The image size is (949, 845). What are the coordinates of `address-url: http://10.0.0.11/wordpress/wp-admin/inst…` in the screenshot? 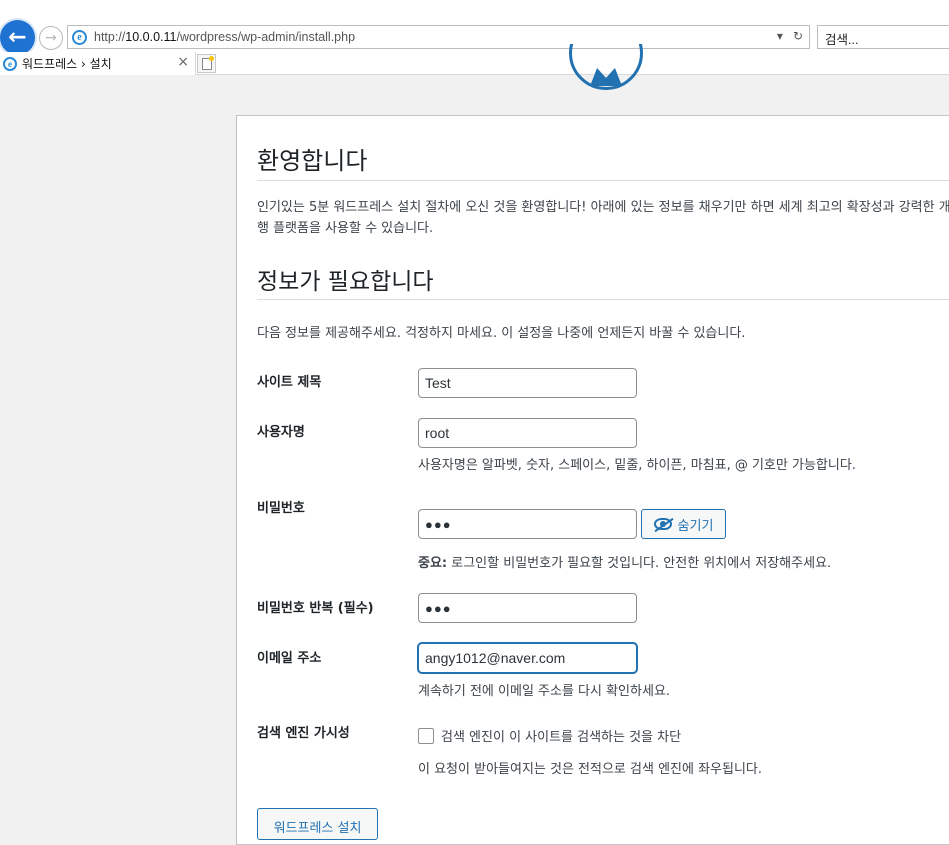 It's located at (224, 37).